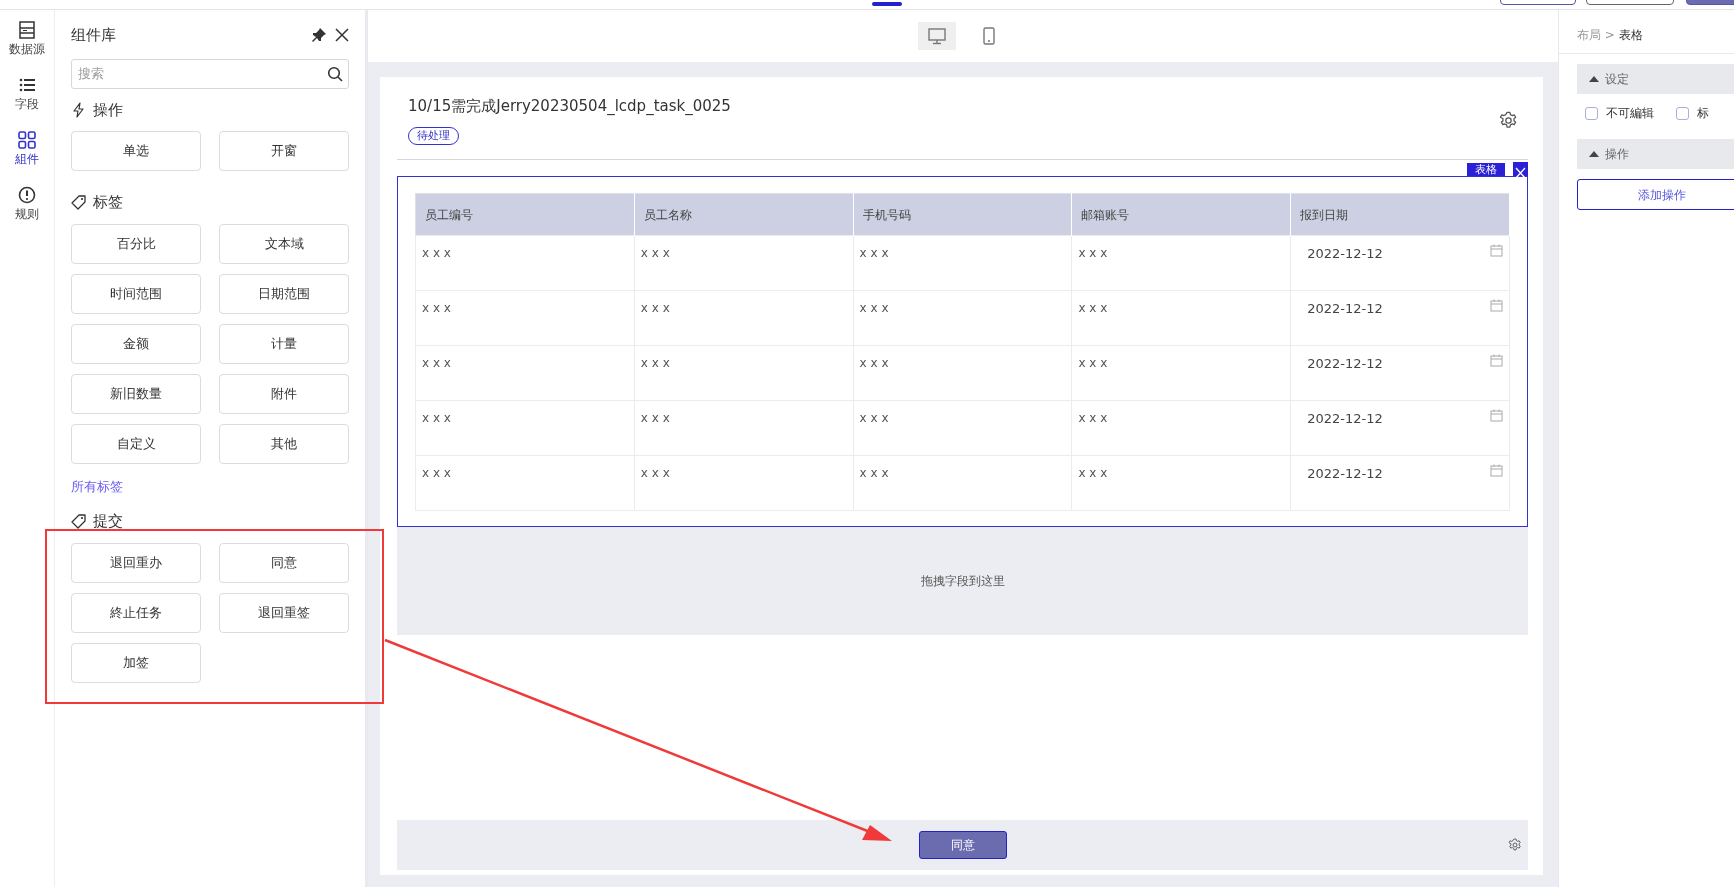 This screenshot has height=887, width=1734. What do you see at coordinates (136, 243) in the screenshot?
I see `component-button: 百分比` at bounding box center [136, 243].